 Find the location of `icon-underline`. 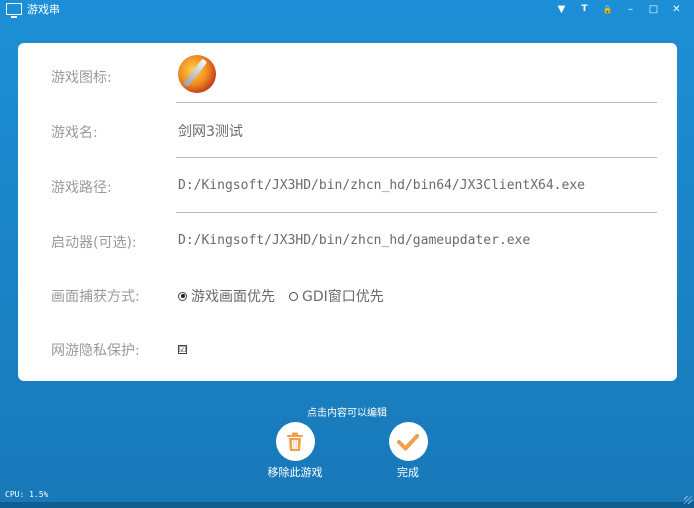

icon-underline is located at coordinates (416, 102).